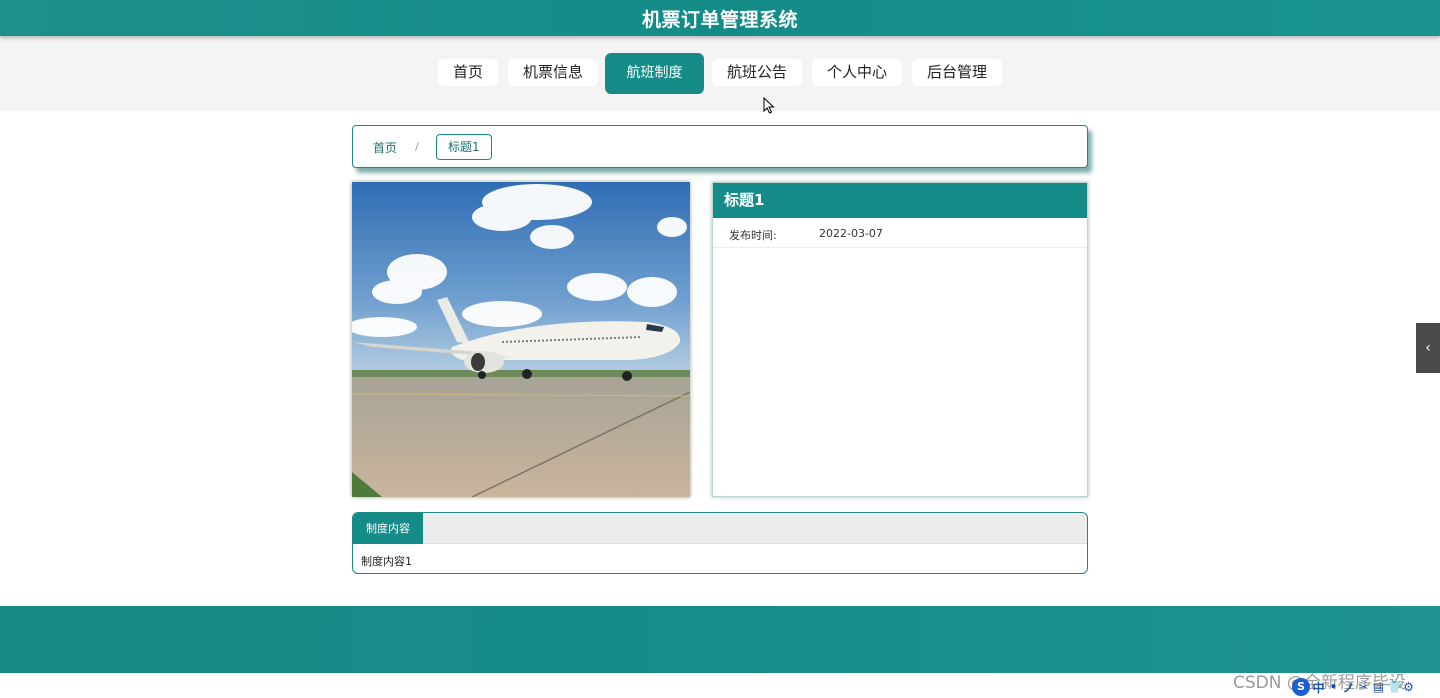  What do you see at coordinates (521, 339) in the screenshot?
I see `airplane-photo` at bounding box center [521, 339].